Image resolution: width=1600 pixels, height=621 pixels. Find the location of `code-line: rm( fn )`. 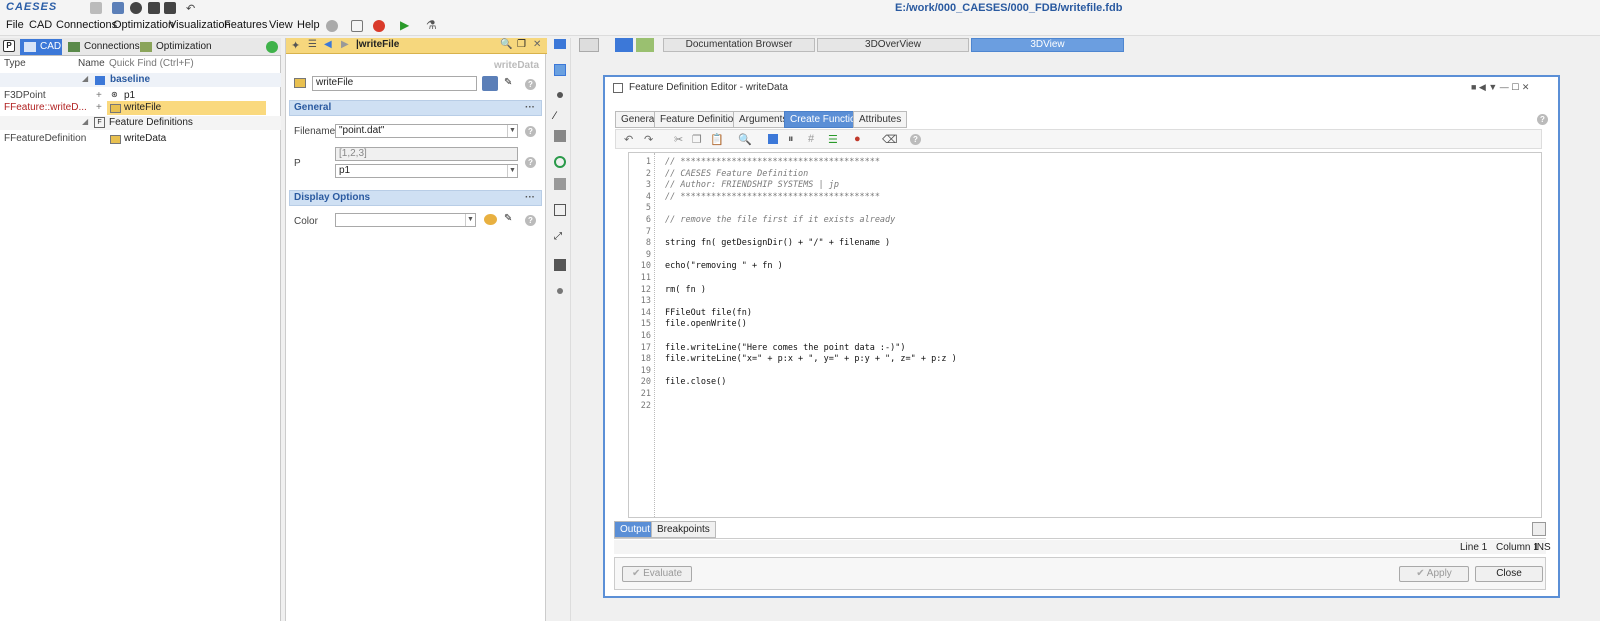

code-line: rm( fn ) is located at coordinates (685, 290).